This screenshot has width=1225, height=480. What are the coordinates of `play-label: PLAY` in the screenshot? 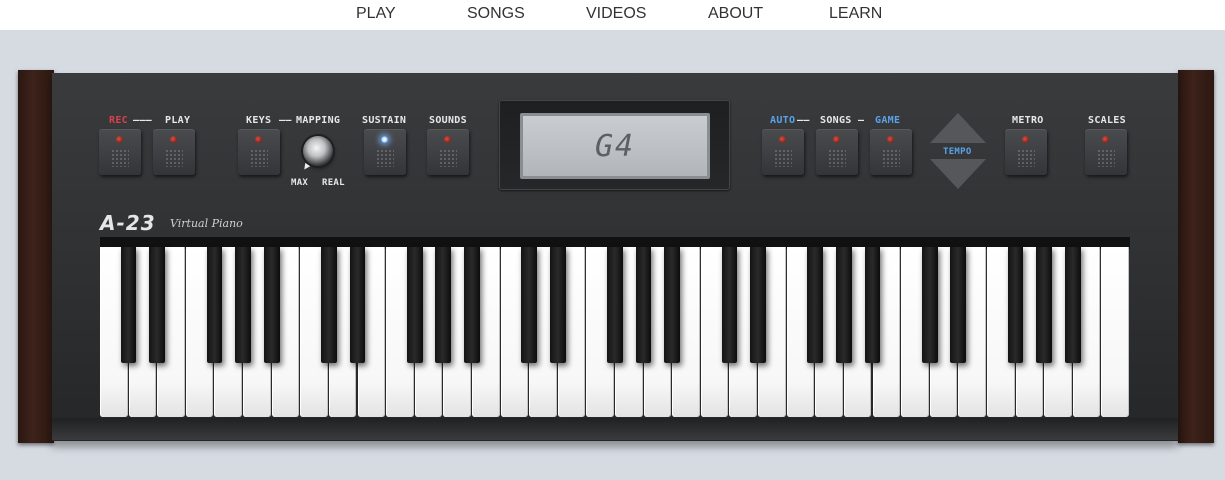 It's located at (178, 120).